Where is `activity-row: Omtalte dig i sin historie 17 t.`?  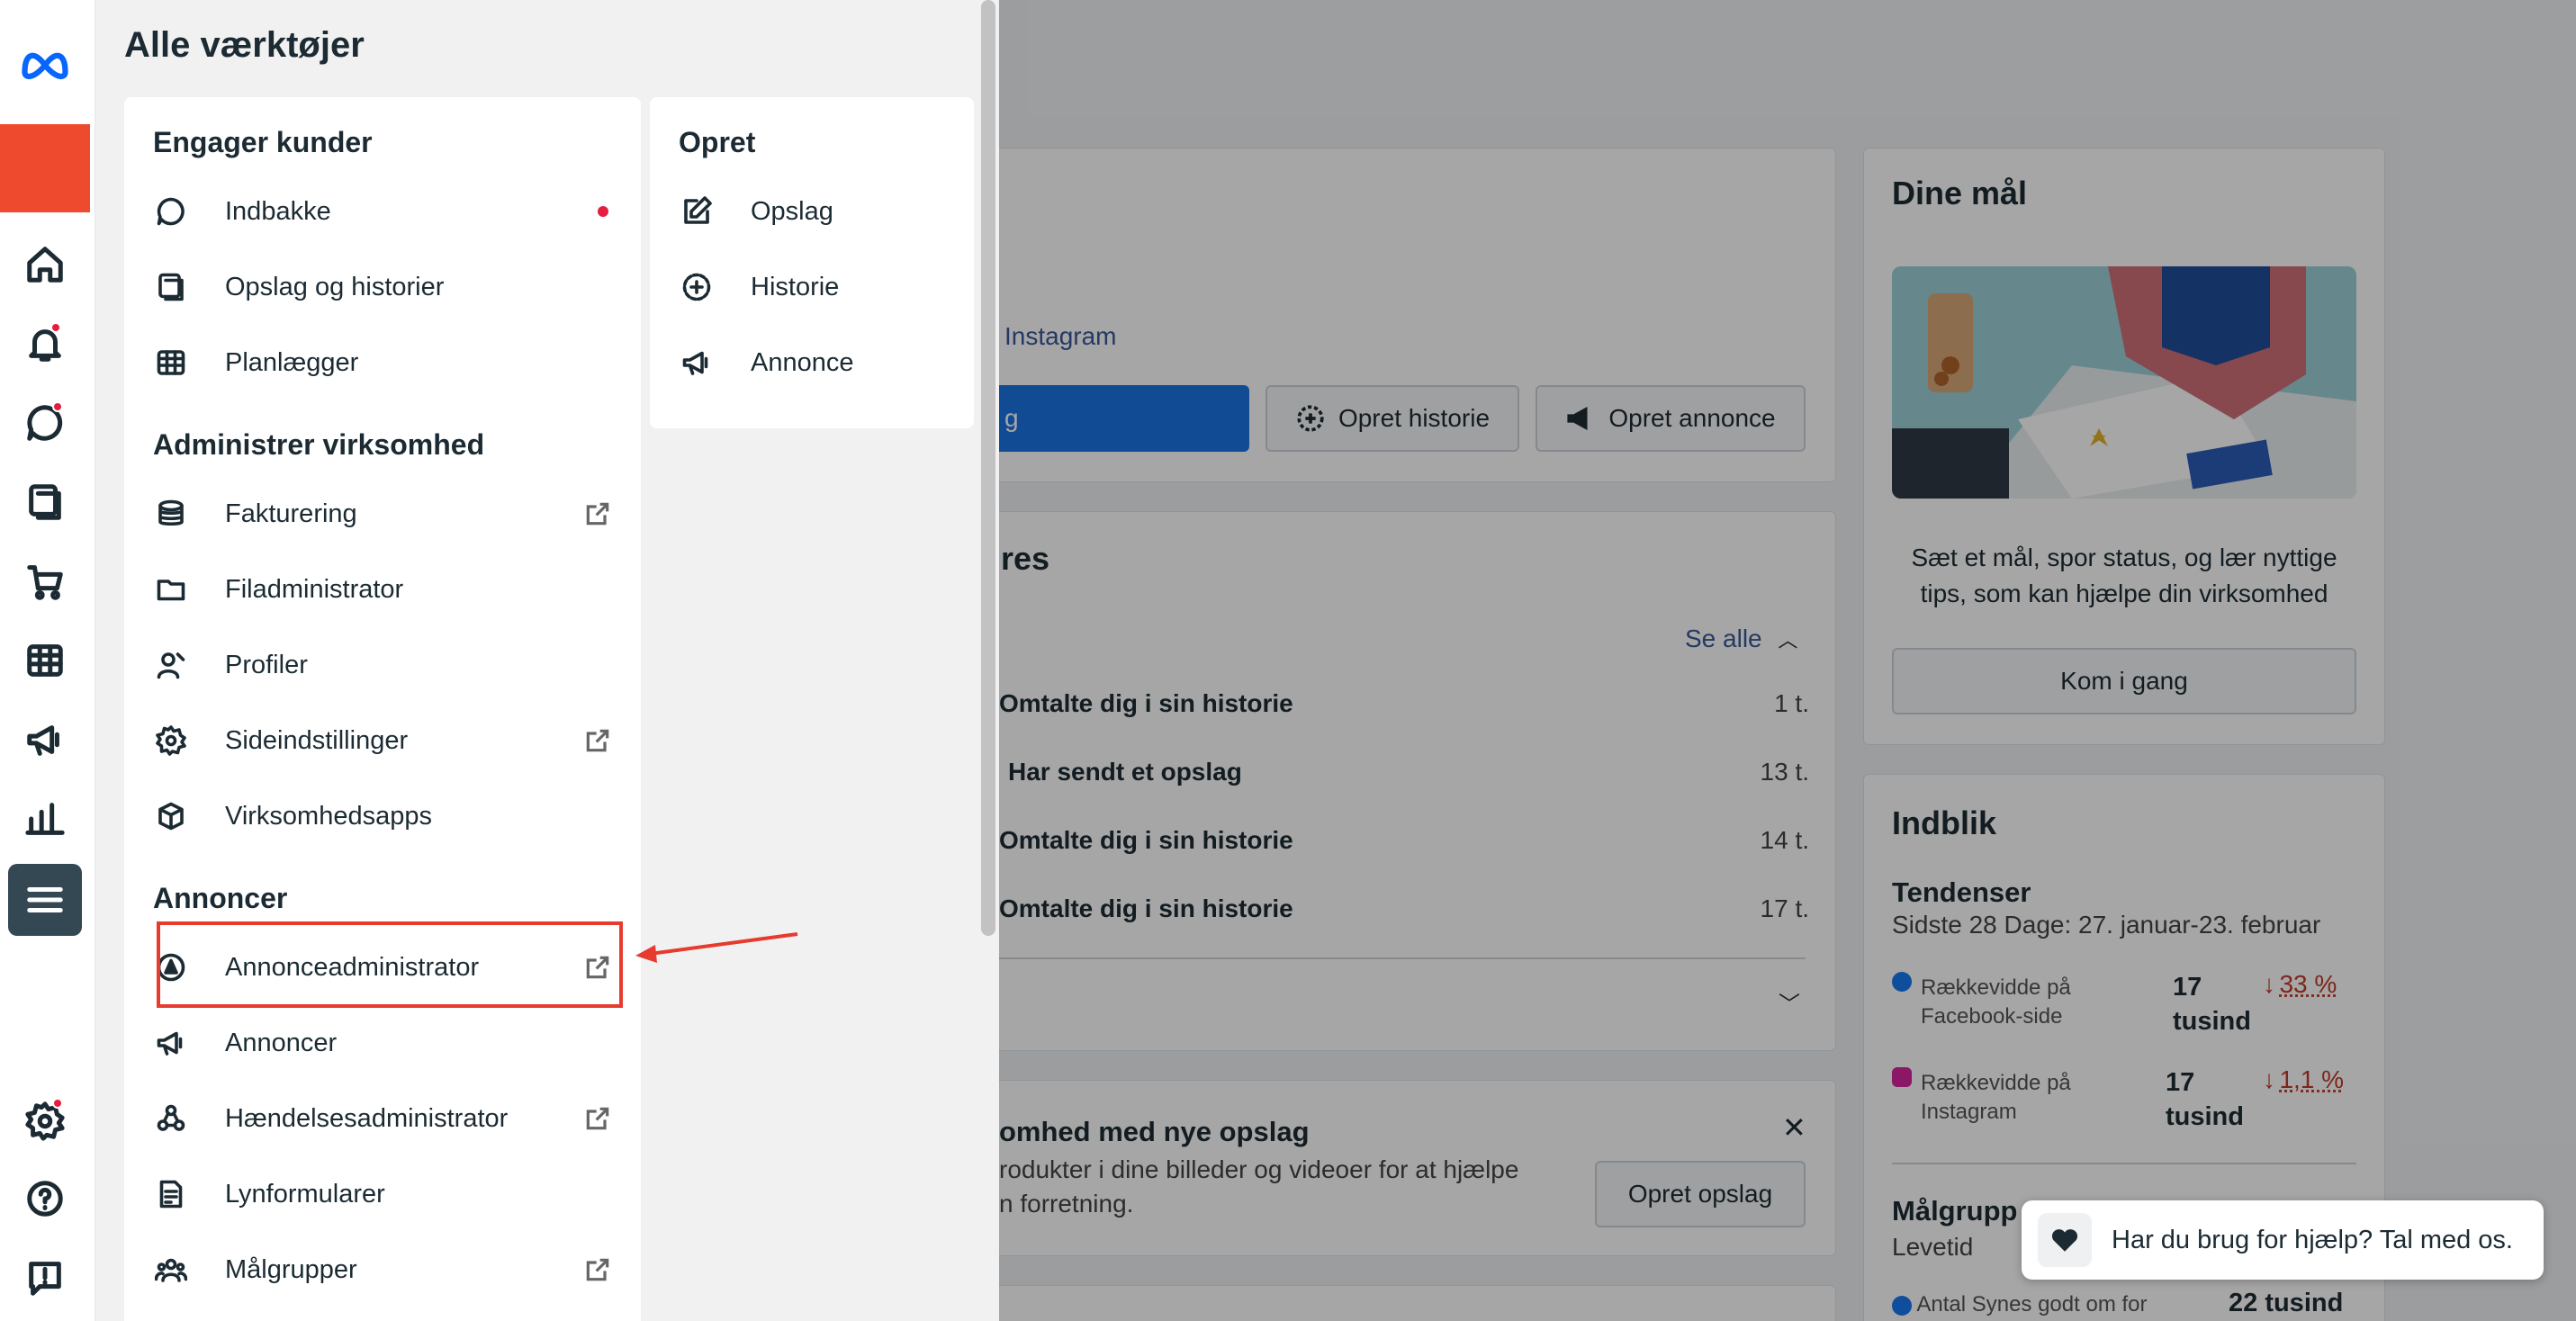
activity-row: Omtalte dig i sin historie 17 t. is located at coordinates (1404, 917).